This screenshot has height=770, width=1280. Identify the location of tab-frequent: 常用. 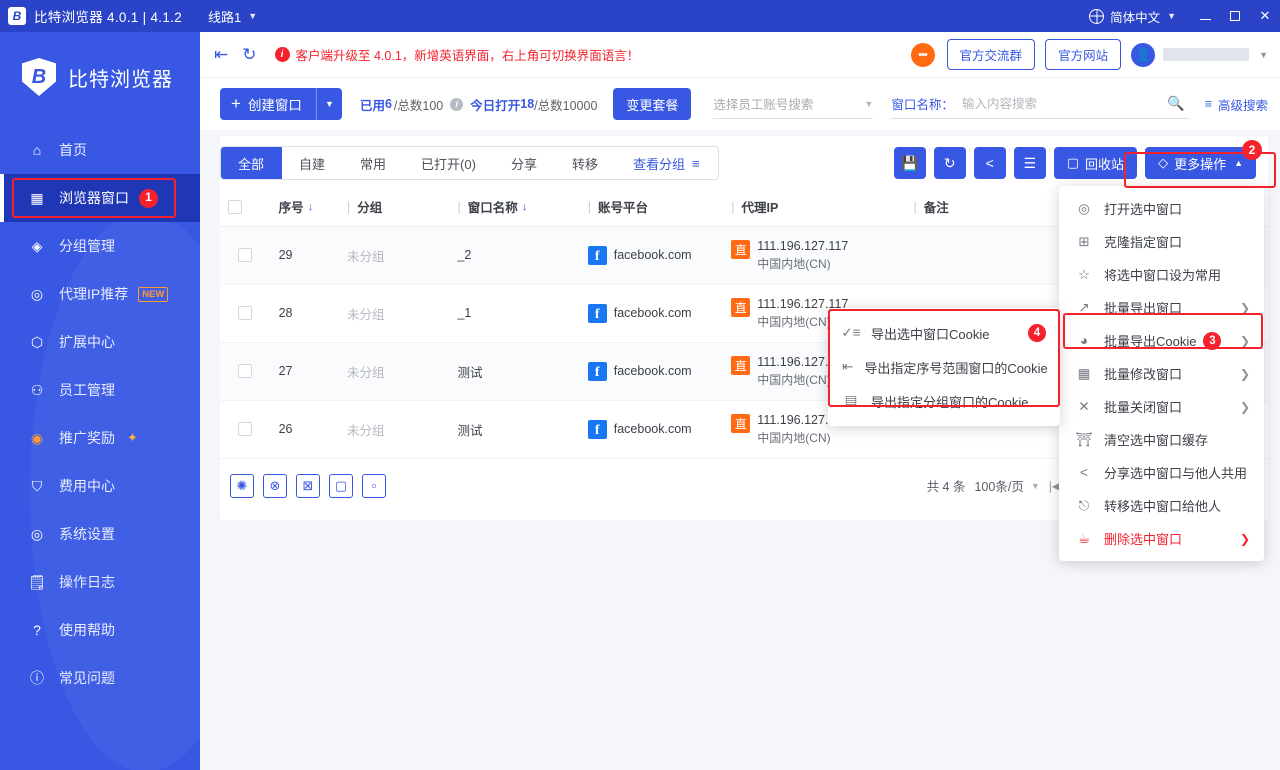
(373, 163).